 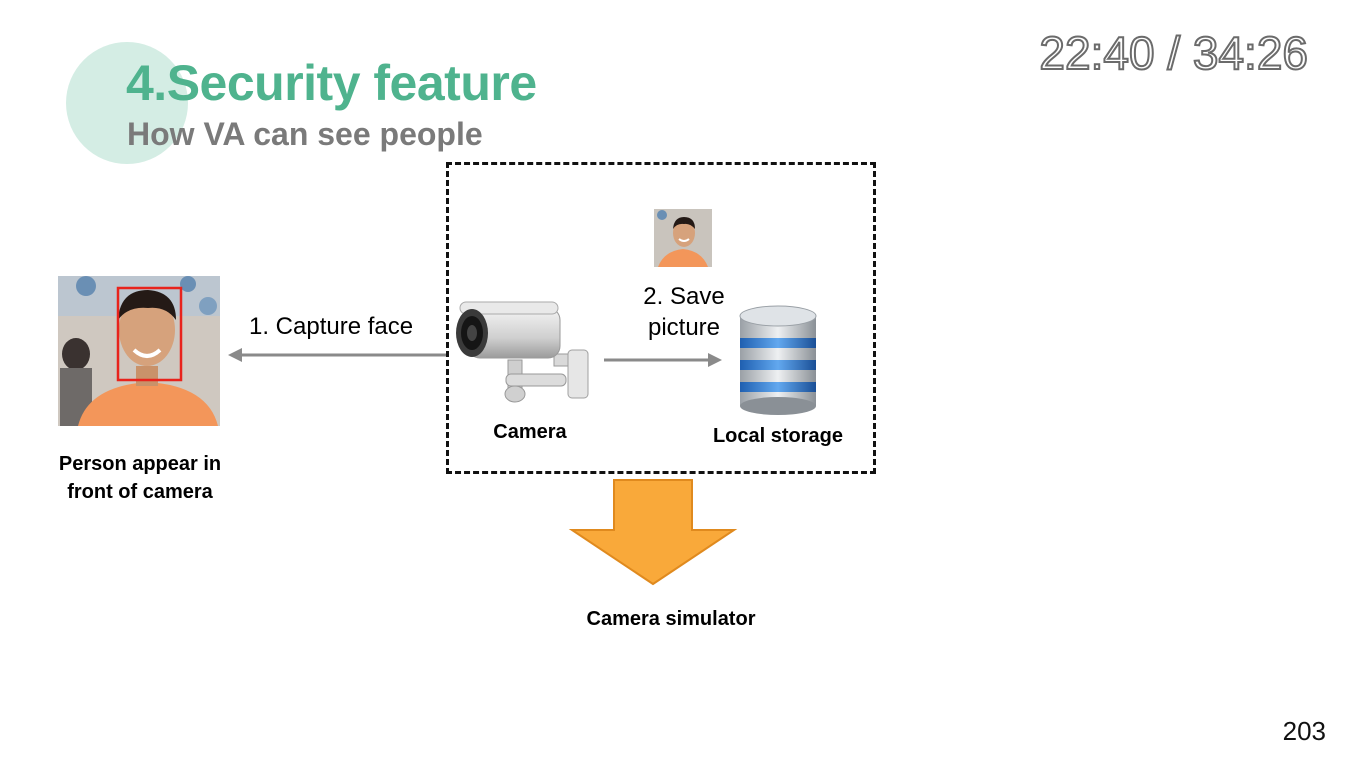 I want to click on video-timer: 22:40 / 34:26, so click(x=1173, y=53).